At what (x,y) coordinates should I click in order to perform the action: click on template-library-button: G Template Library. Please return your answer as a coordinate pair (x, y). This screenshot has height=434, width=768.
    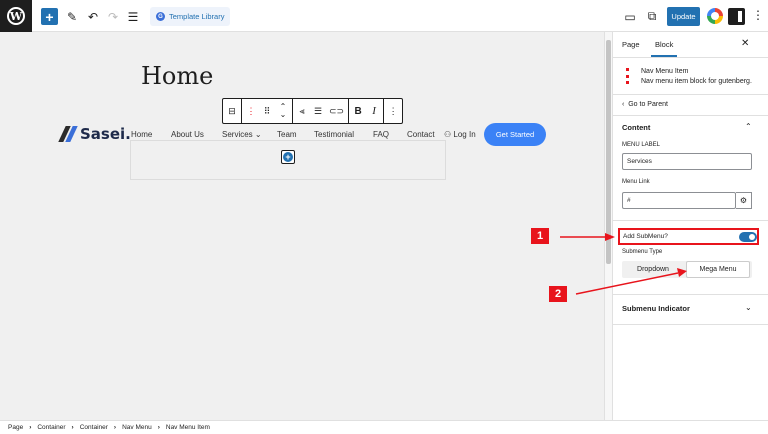
    Looking at the image, I should click on (190, 16).